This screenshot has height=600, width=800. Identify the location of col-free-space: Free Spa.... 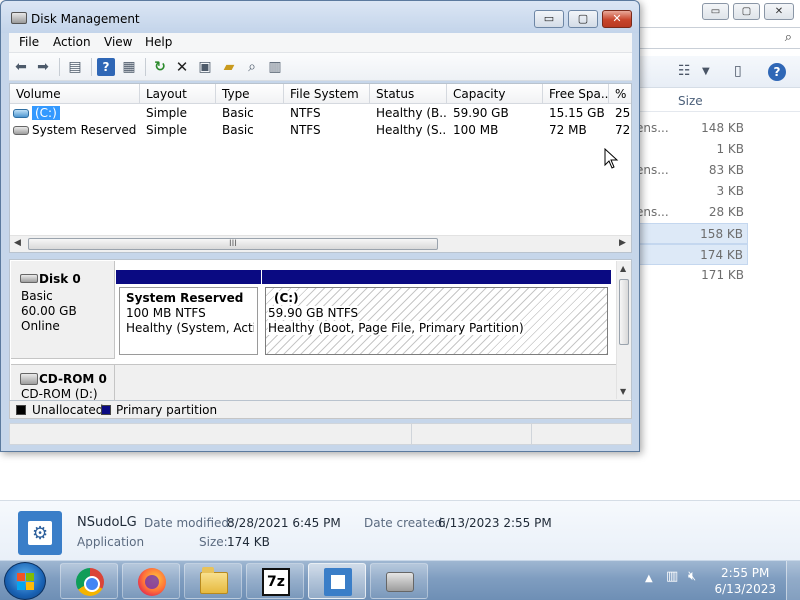
(576, 94).